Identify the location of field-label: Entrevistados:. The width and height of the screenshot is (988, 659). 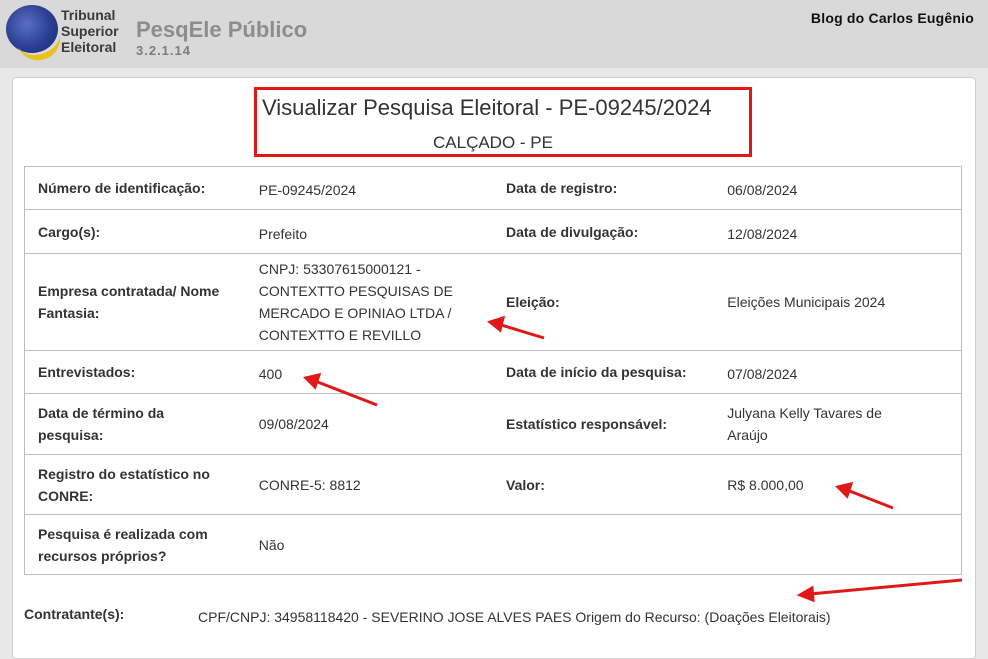
(141, 372).